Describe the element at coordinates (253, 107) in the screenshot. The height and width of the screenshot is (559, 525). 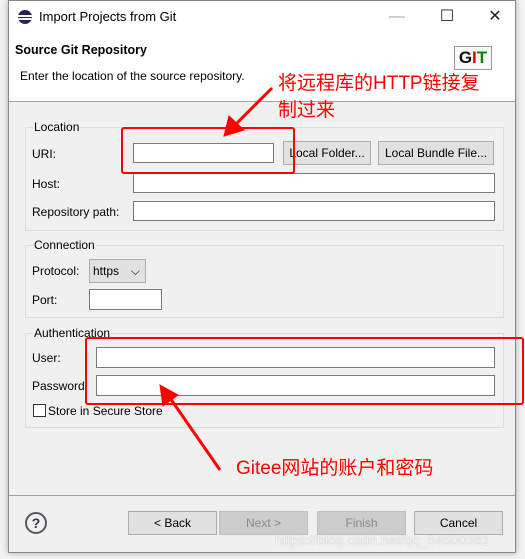
I see `uri-arrow` at that location.